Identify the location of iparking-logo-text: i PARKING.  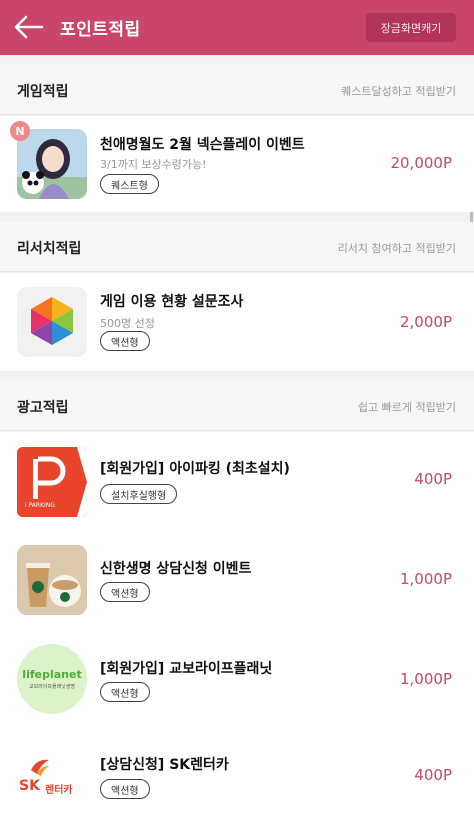
(40, 505).